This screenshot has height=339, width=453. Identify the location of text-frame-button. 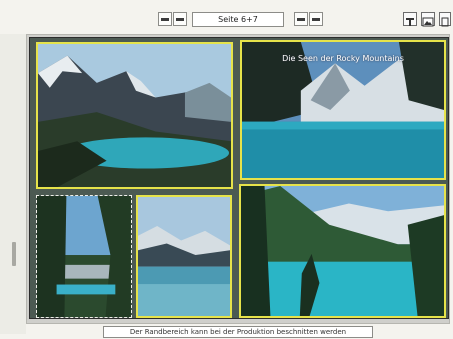
(410, 19).